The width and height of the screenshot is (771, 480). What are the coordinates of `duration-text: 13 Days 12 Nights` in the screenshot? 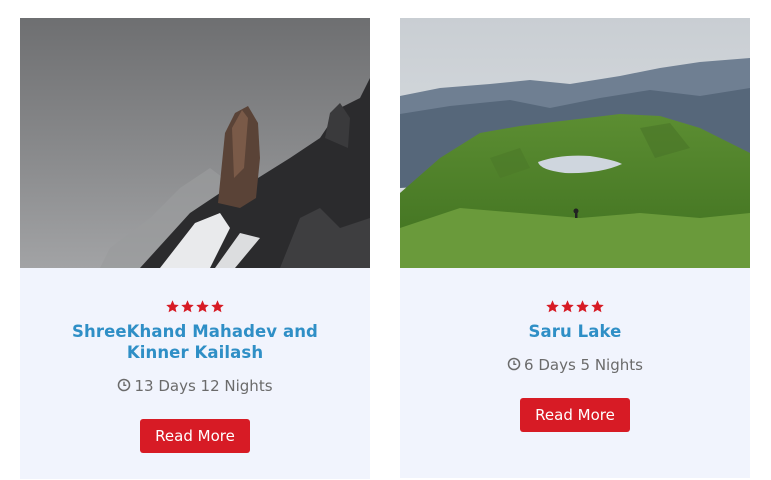 It's located at (203, 386).